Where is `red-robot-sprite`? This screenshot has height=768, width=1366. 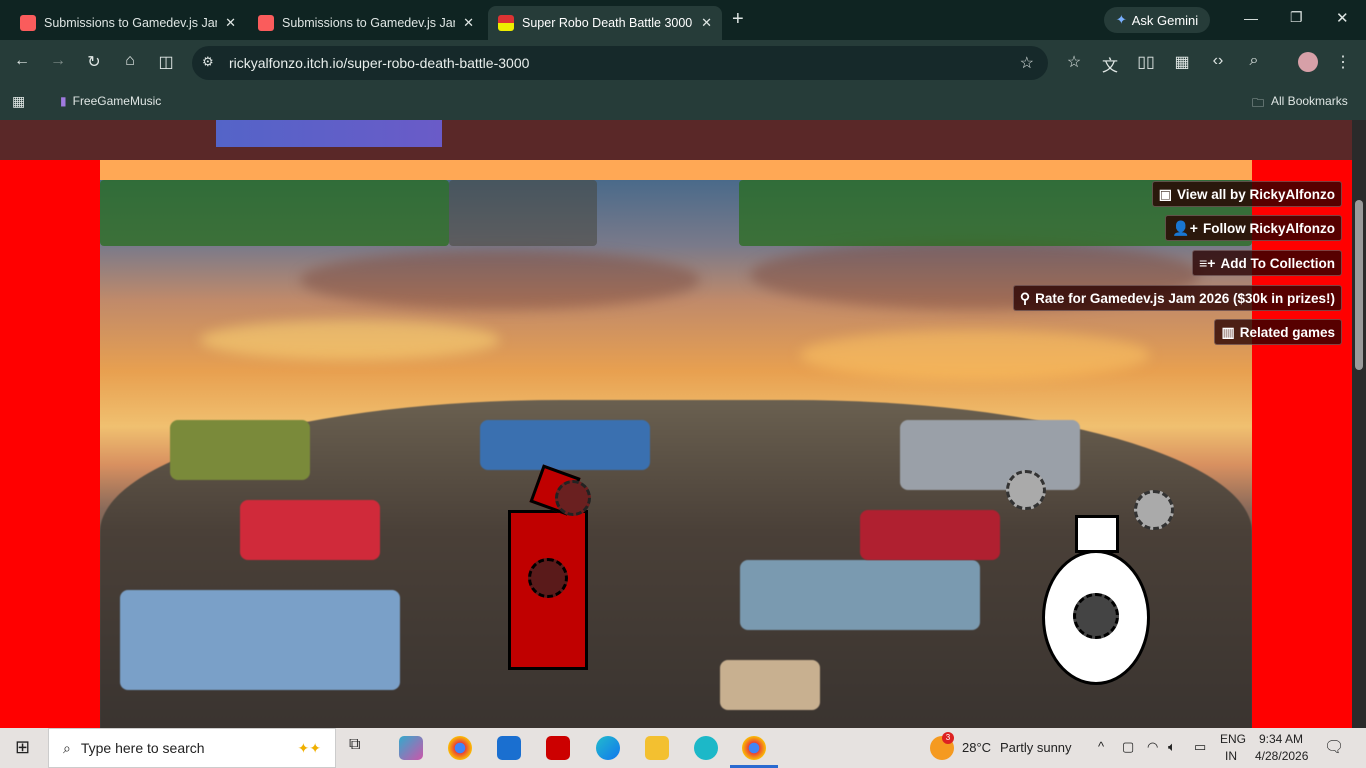
red-robot-sprite is located at coordinates (548, 590).